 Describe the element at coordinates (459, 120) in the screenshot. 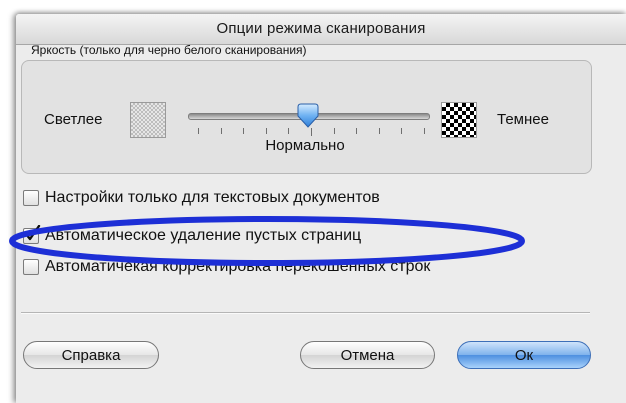

I see `dark-pattern-icon` at that location.